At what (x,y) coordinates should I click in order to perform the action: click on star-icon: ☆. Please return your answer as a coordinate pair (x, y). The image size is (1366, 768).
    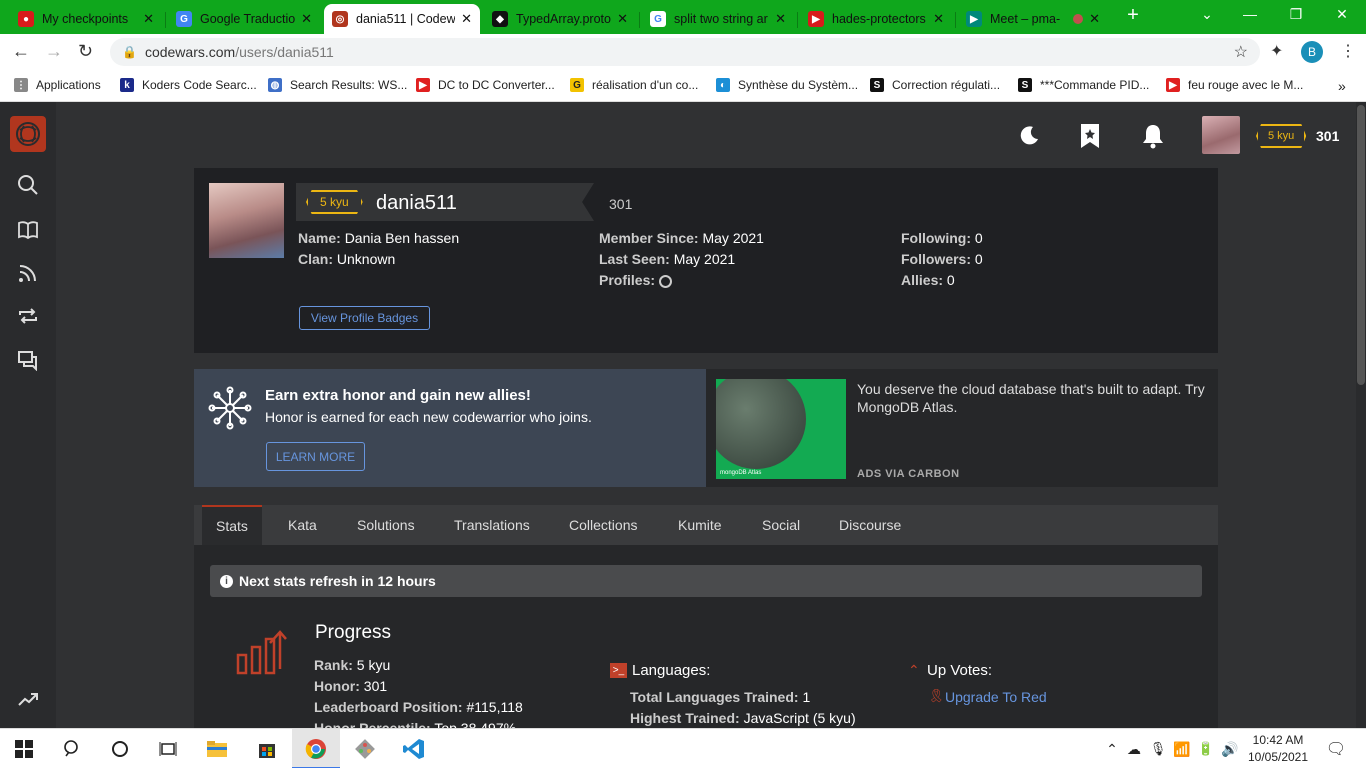
    Looking at the image, I should click on (1241, 52).